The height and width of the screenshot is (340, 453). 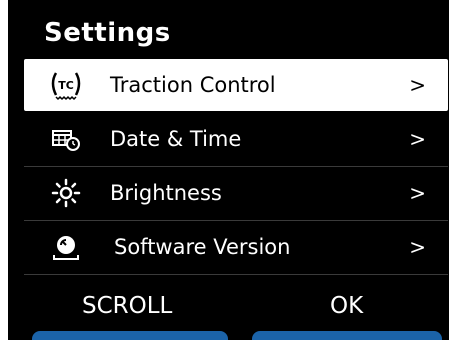 What do you see at coordinates (166, 193) in the screenshot?
I see `menu-item-label: Brightness` at bounding box center [166, 193].